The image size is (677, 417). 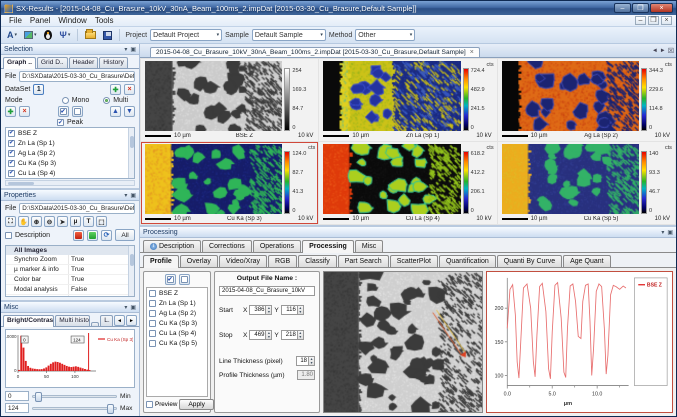 I want to click on apply-button: Apply, so click(x=196, y=404).